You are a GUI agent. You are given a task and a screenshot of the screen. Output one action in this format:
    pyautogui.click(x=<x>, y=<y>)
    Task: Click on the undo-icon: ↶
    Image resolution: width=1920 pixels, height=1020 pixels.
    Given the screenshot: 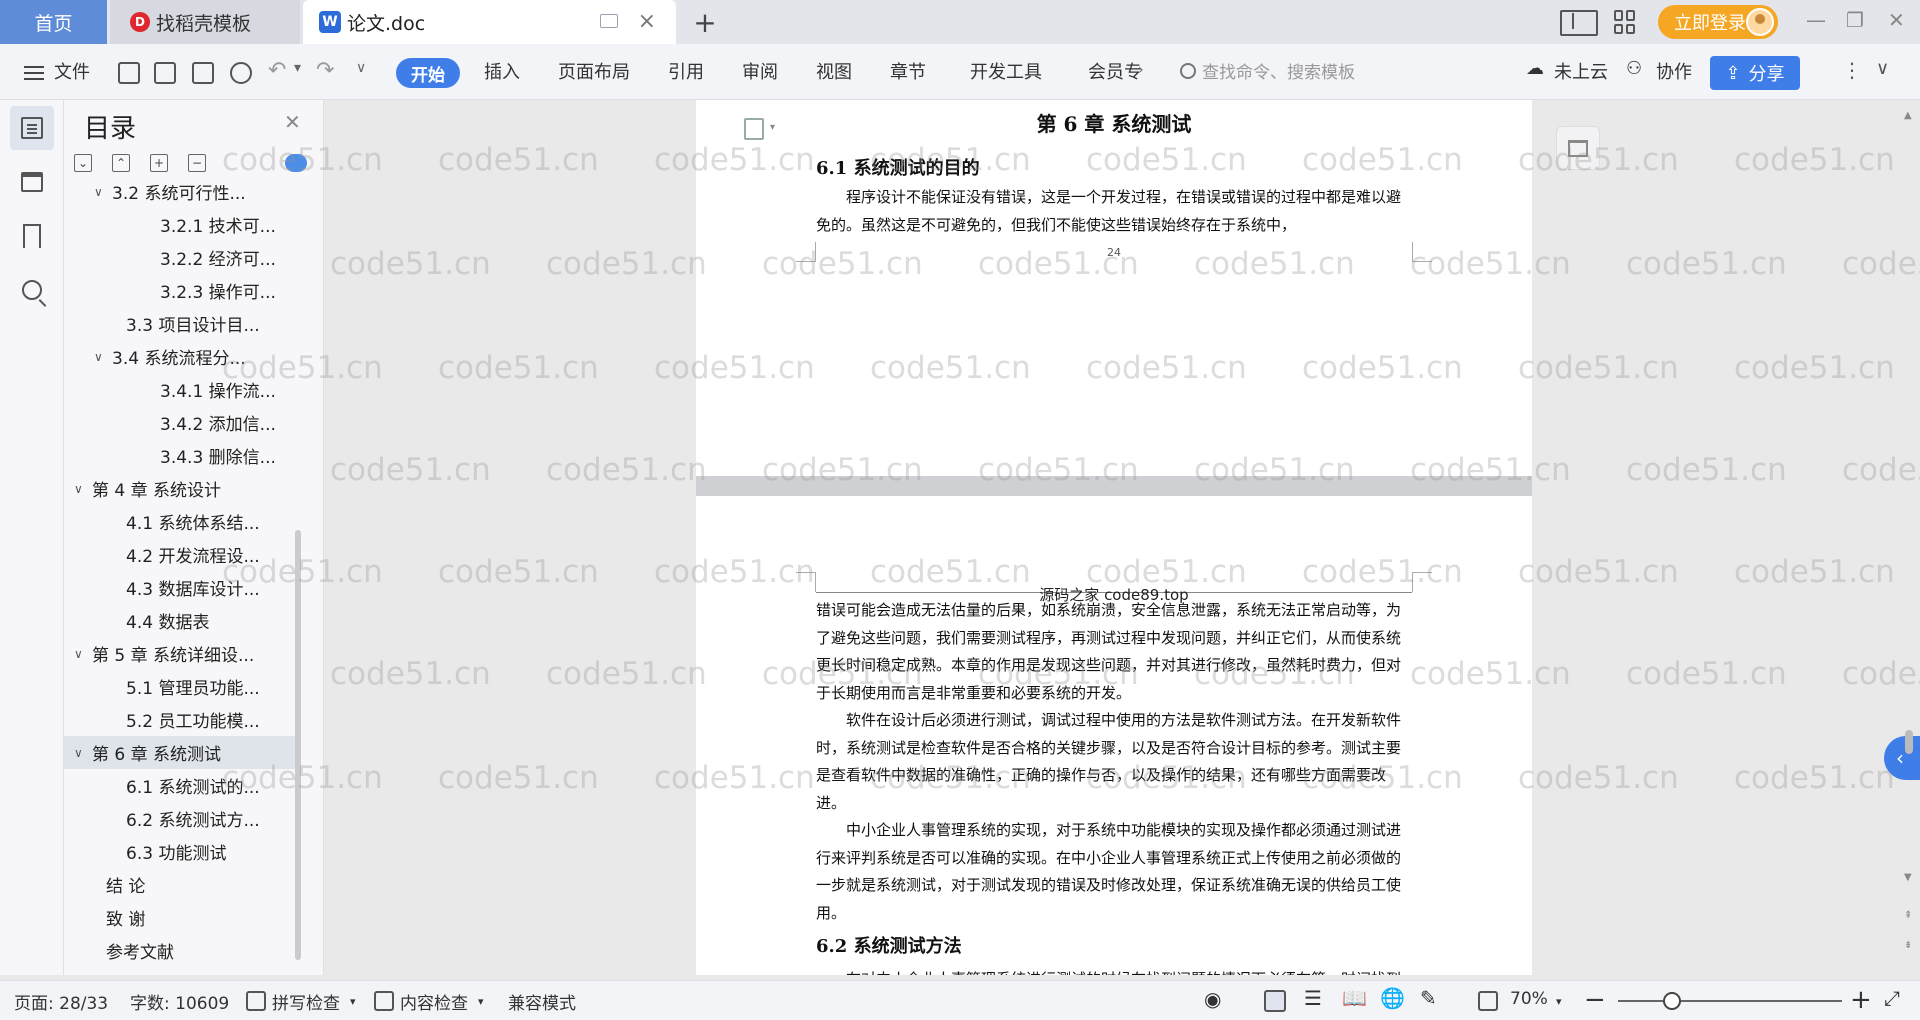 What is the action you would take?
    pyautogui.click(x=277, y=70)
    